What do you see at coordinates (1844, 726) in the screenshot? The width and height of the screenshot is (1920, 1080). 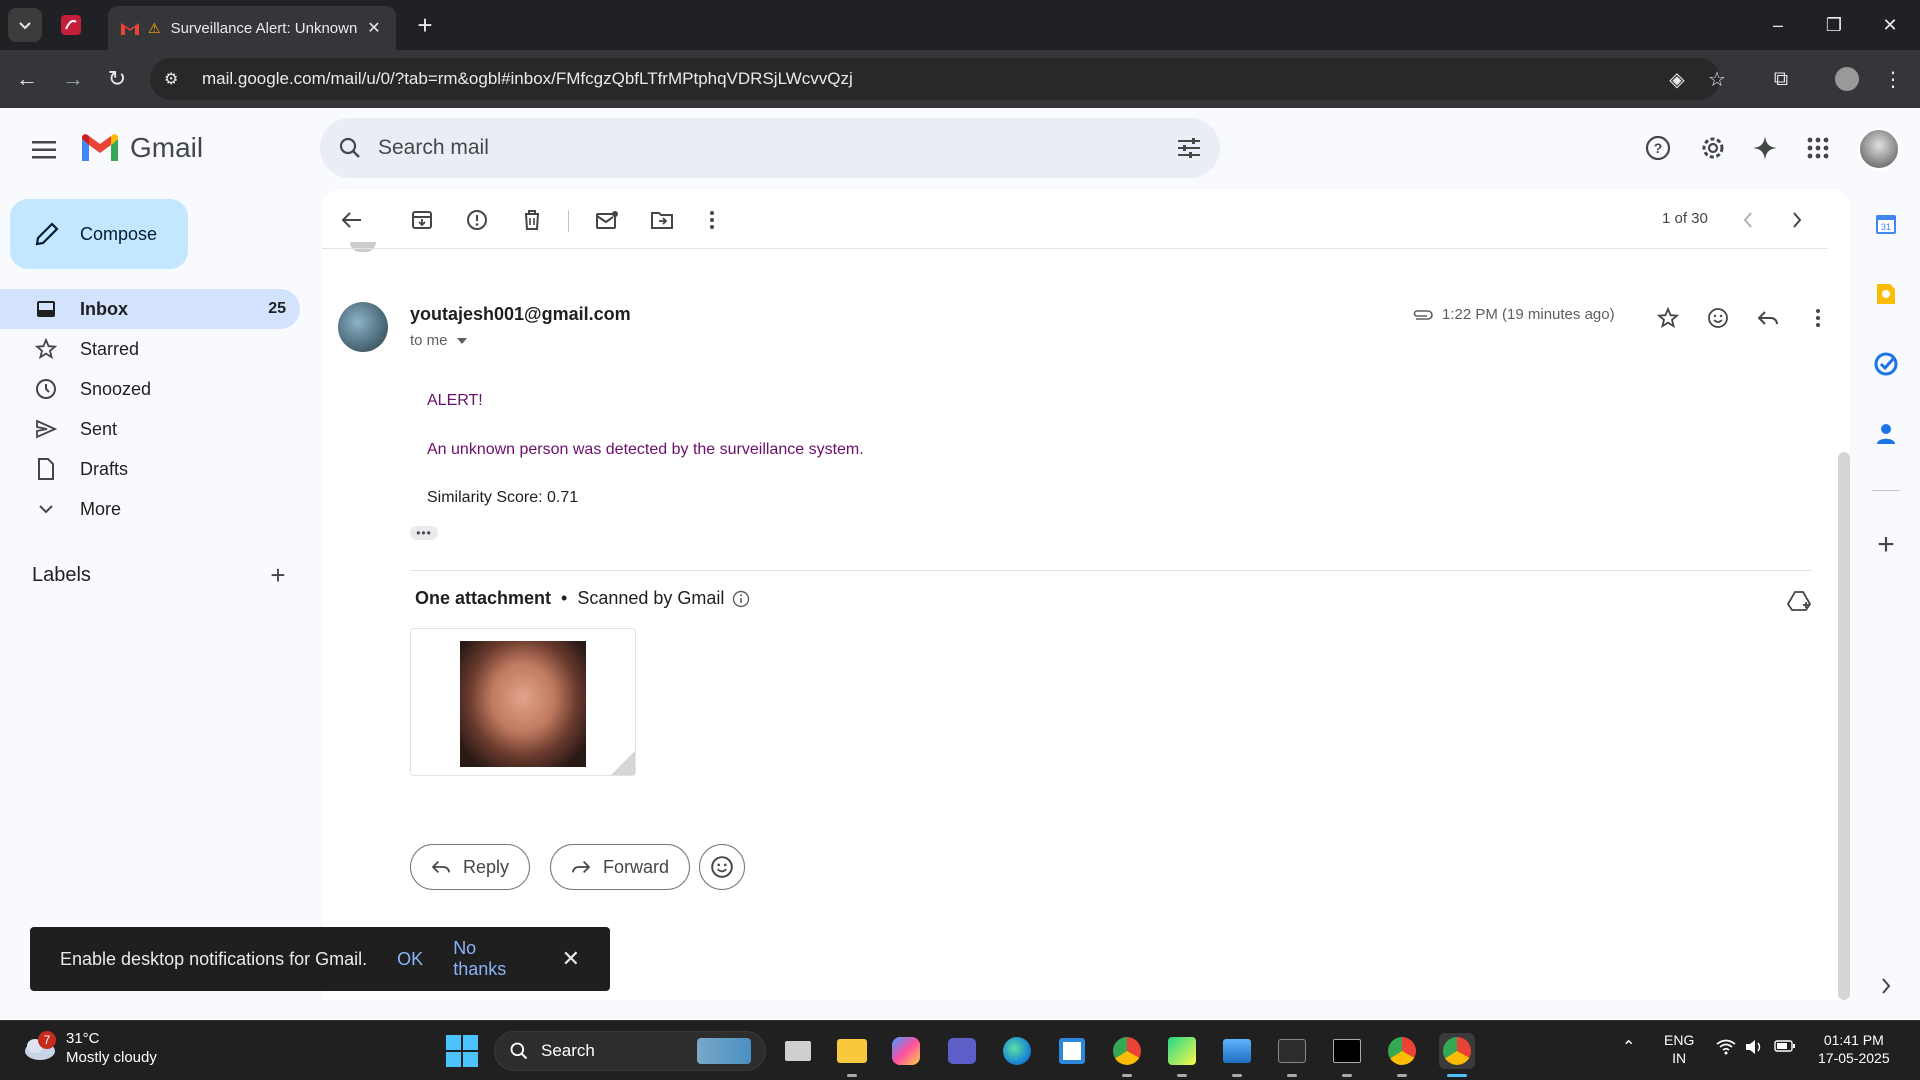 I see `scrollbar` at bounding box center [1844, 726].